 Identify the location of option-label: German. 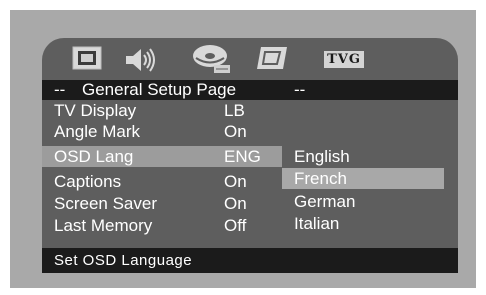
(325, 201).